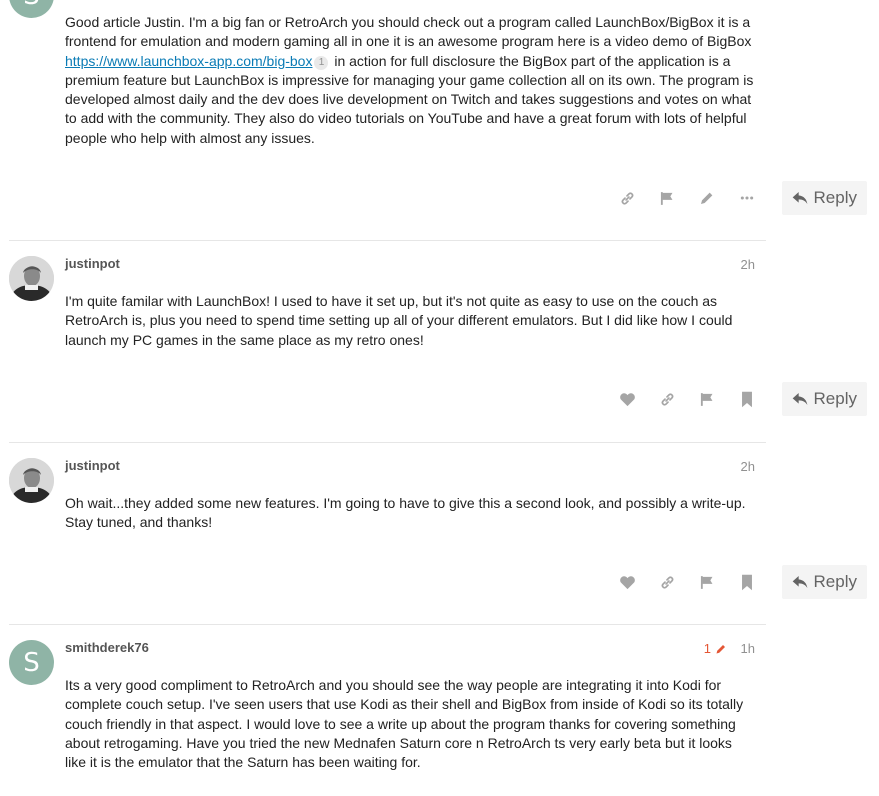 The height and width of the screenshot is (796, 879). Describe the element at coordinates (748, 648) in the screenshot. I see `post-date: 1h` at that location.